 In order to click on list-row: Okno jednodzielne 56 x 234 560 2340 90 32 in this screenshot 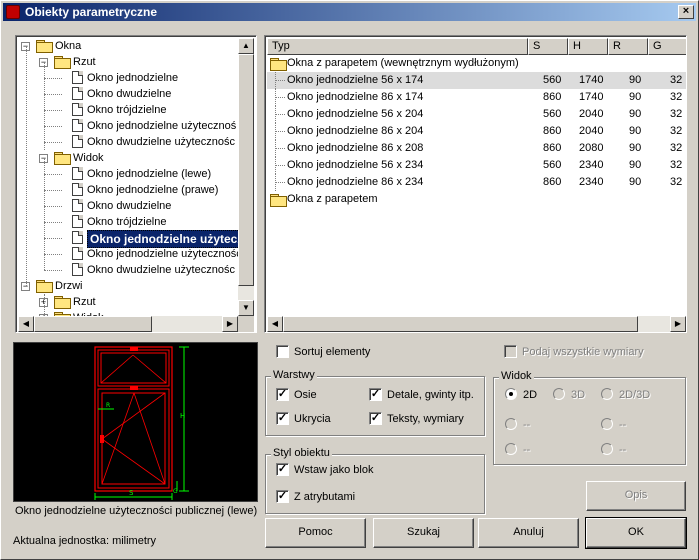, I will do `click(476, 165)`.